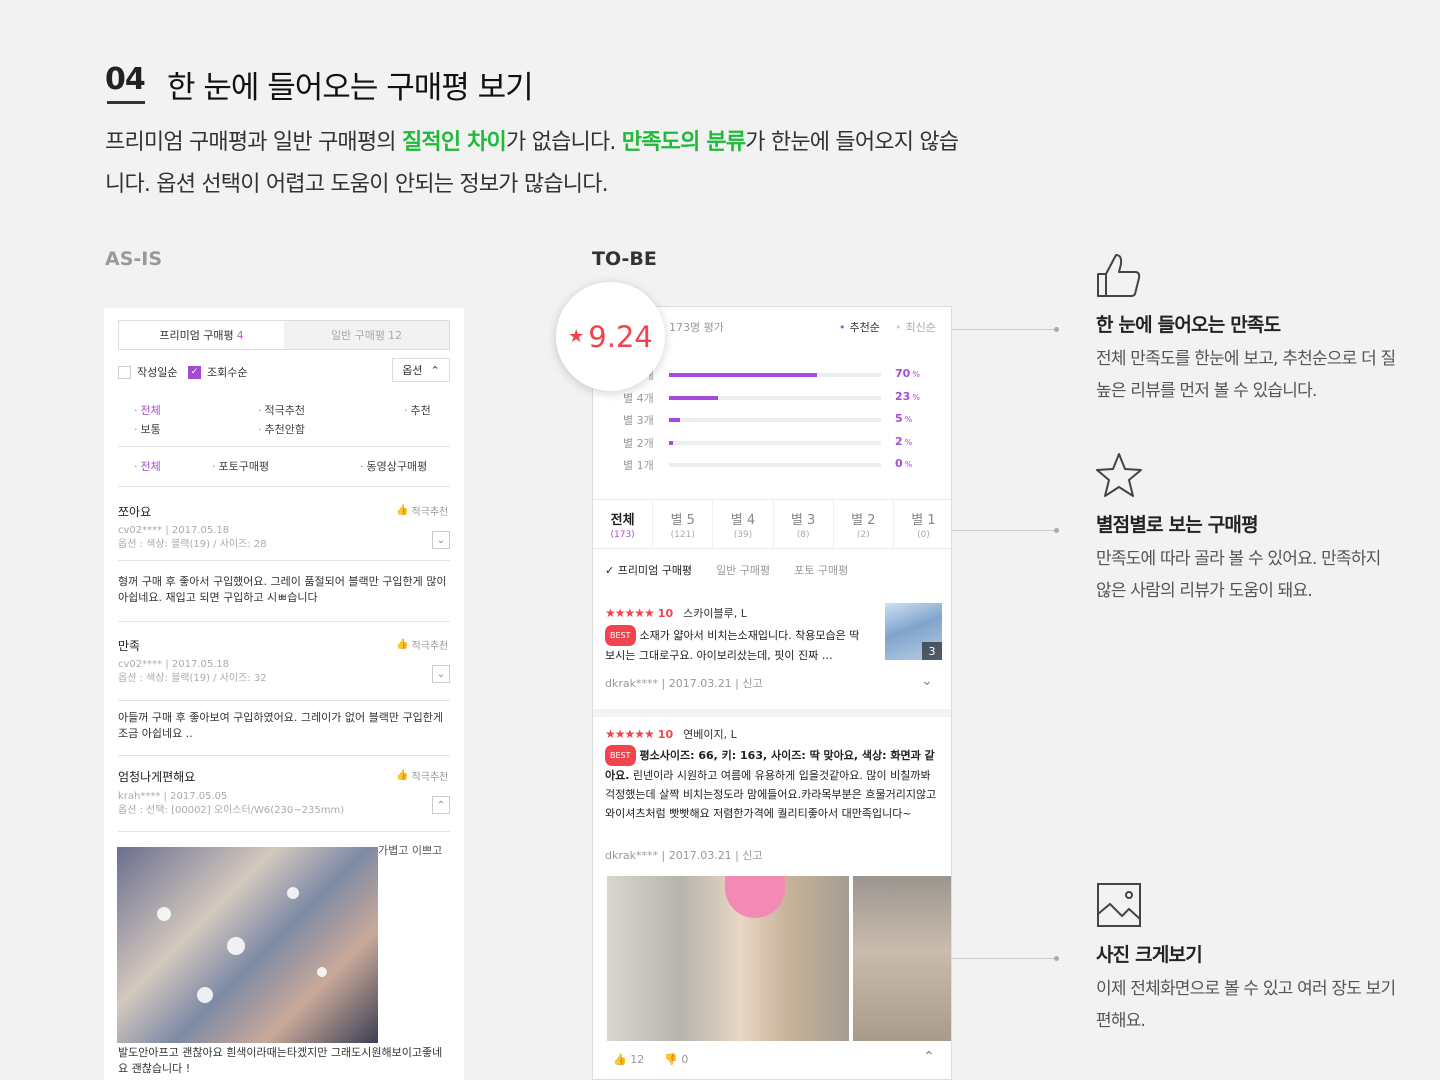 The image size is (1440, 1080). Describe the element at coordinates (755, 897) in the screenshot. I see `face-cover-sticker` at that location.